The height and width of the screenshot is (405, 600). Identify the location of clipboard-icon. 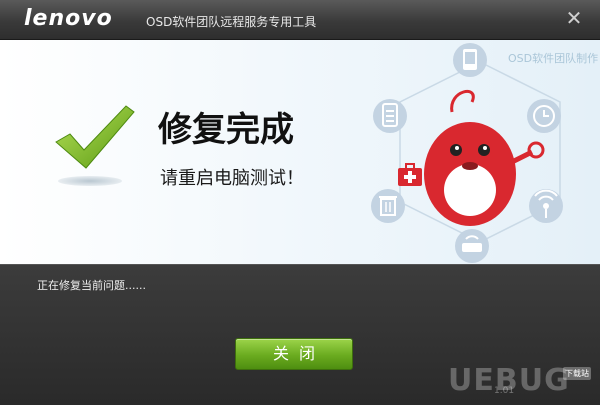
(390, 116).